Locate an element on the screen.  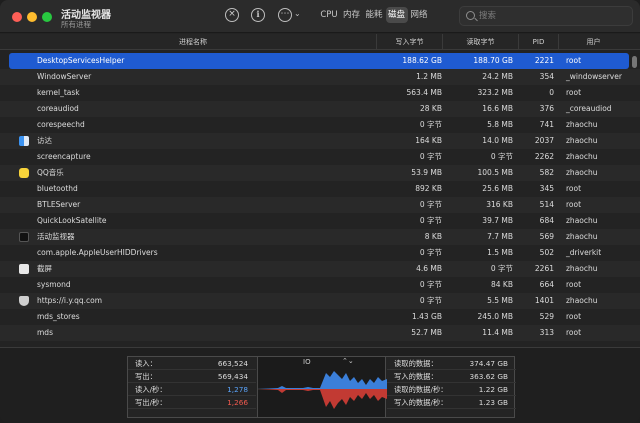
process-name: https://i.y.qq.com is located at coordinates (70, 300).